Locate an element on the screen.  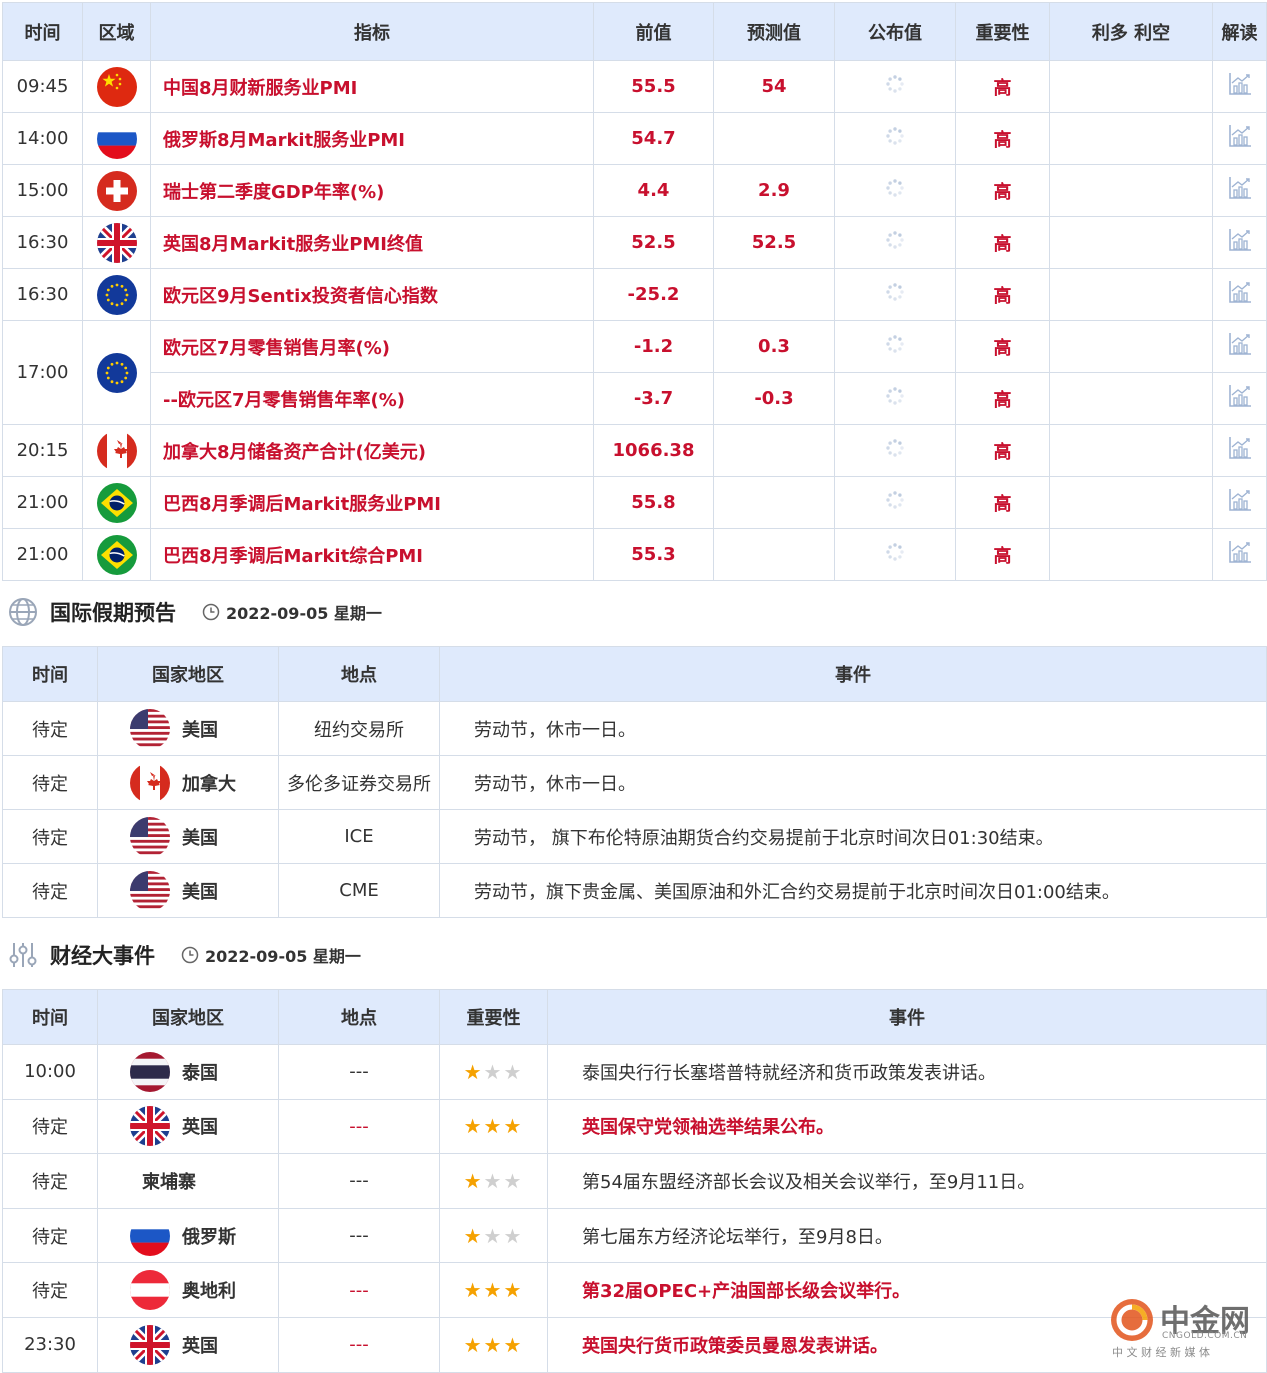
country-cell: 奥地利 is located at coordinates (188, 1290).